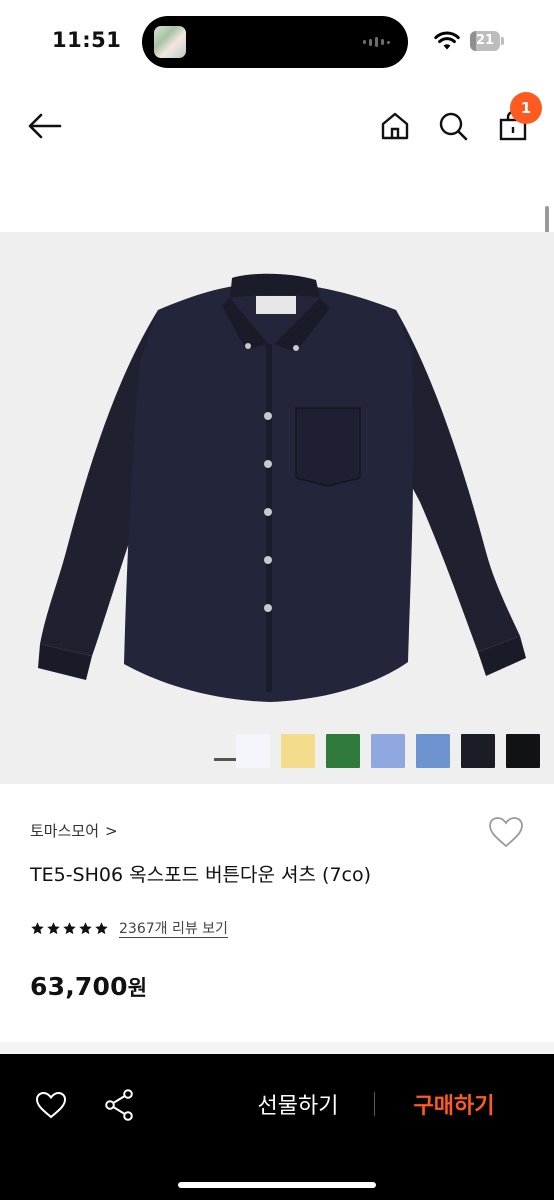 Image resolution: width=554 pixels, height=1200 pixels. Describe the element at coordinates (298, 1104) in the screenshot. I see `gift-button: 선물하기` at that location.